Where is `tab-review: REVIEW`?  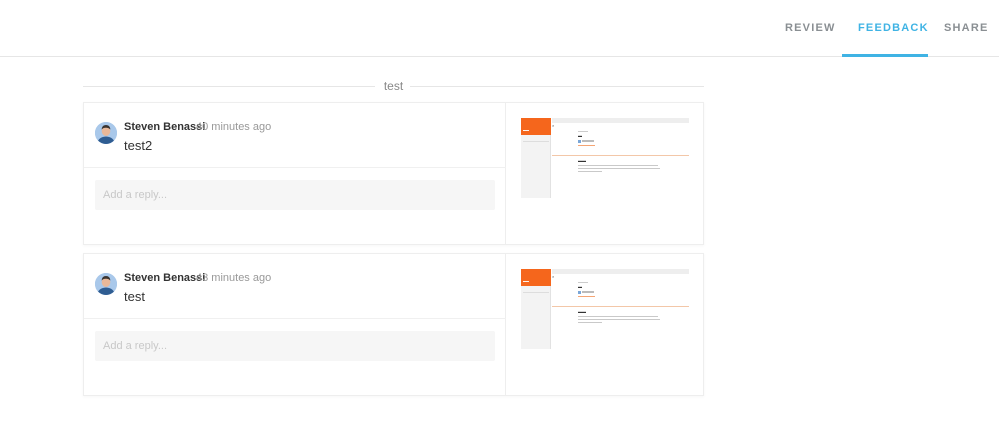 tab-review: REVIEW is located at coordinates (810, 28).